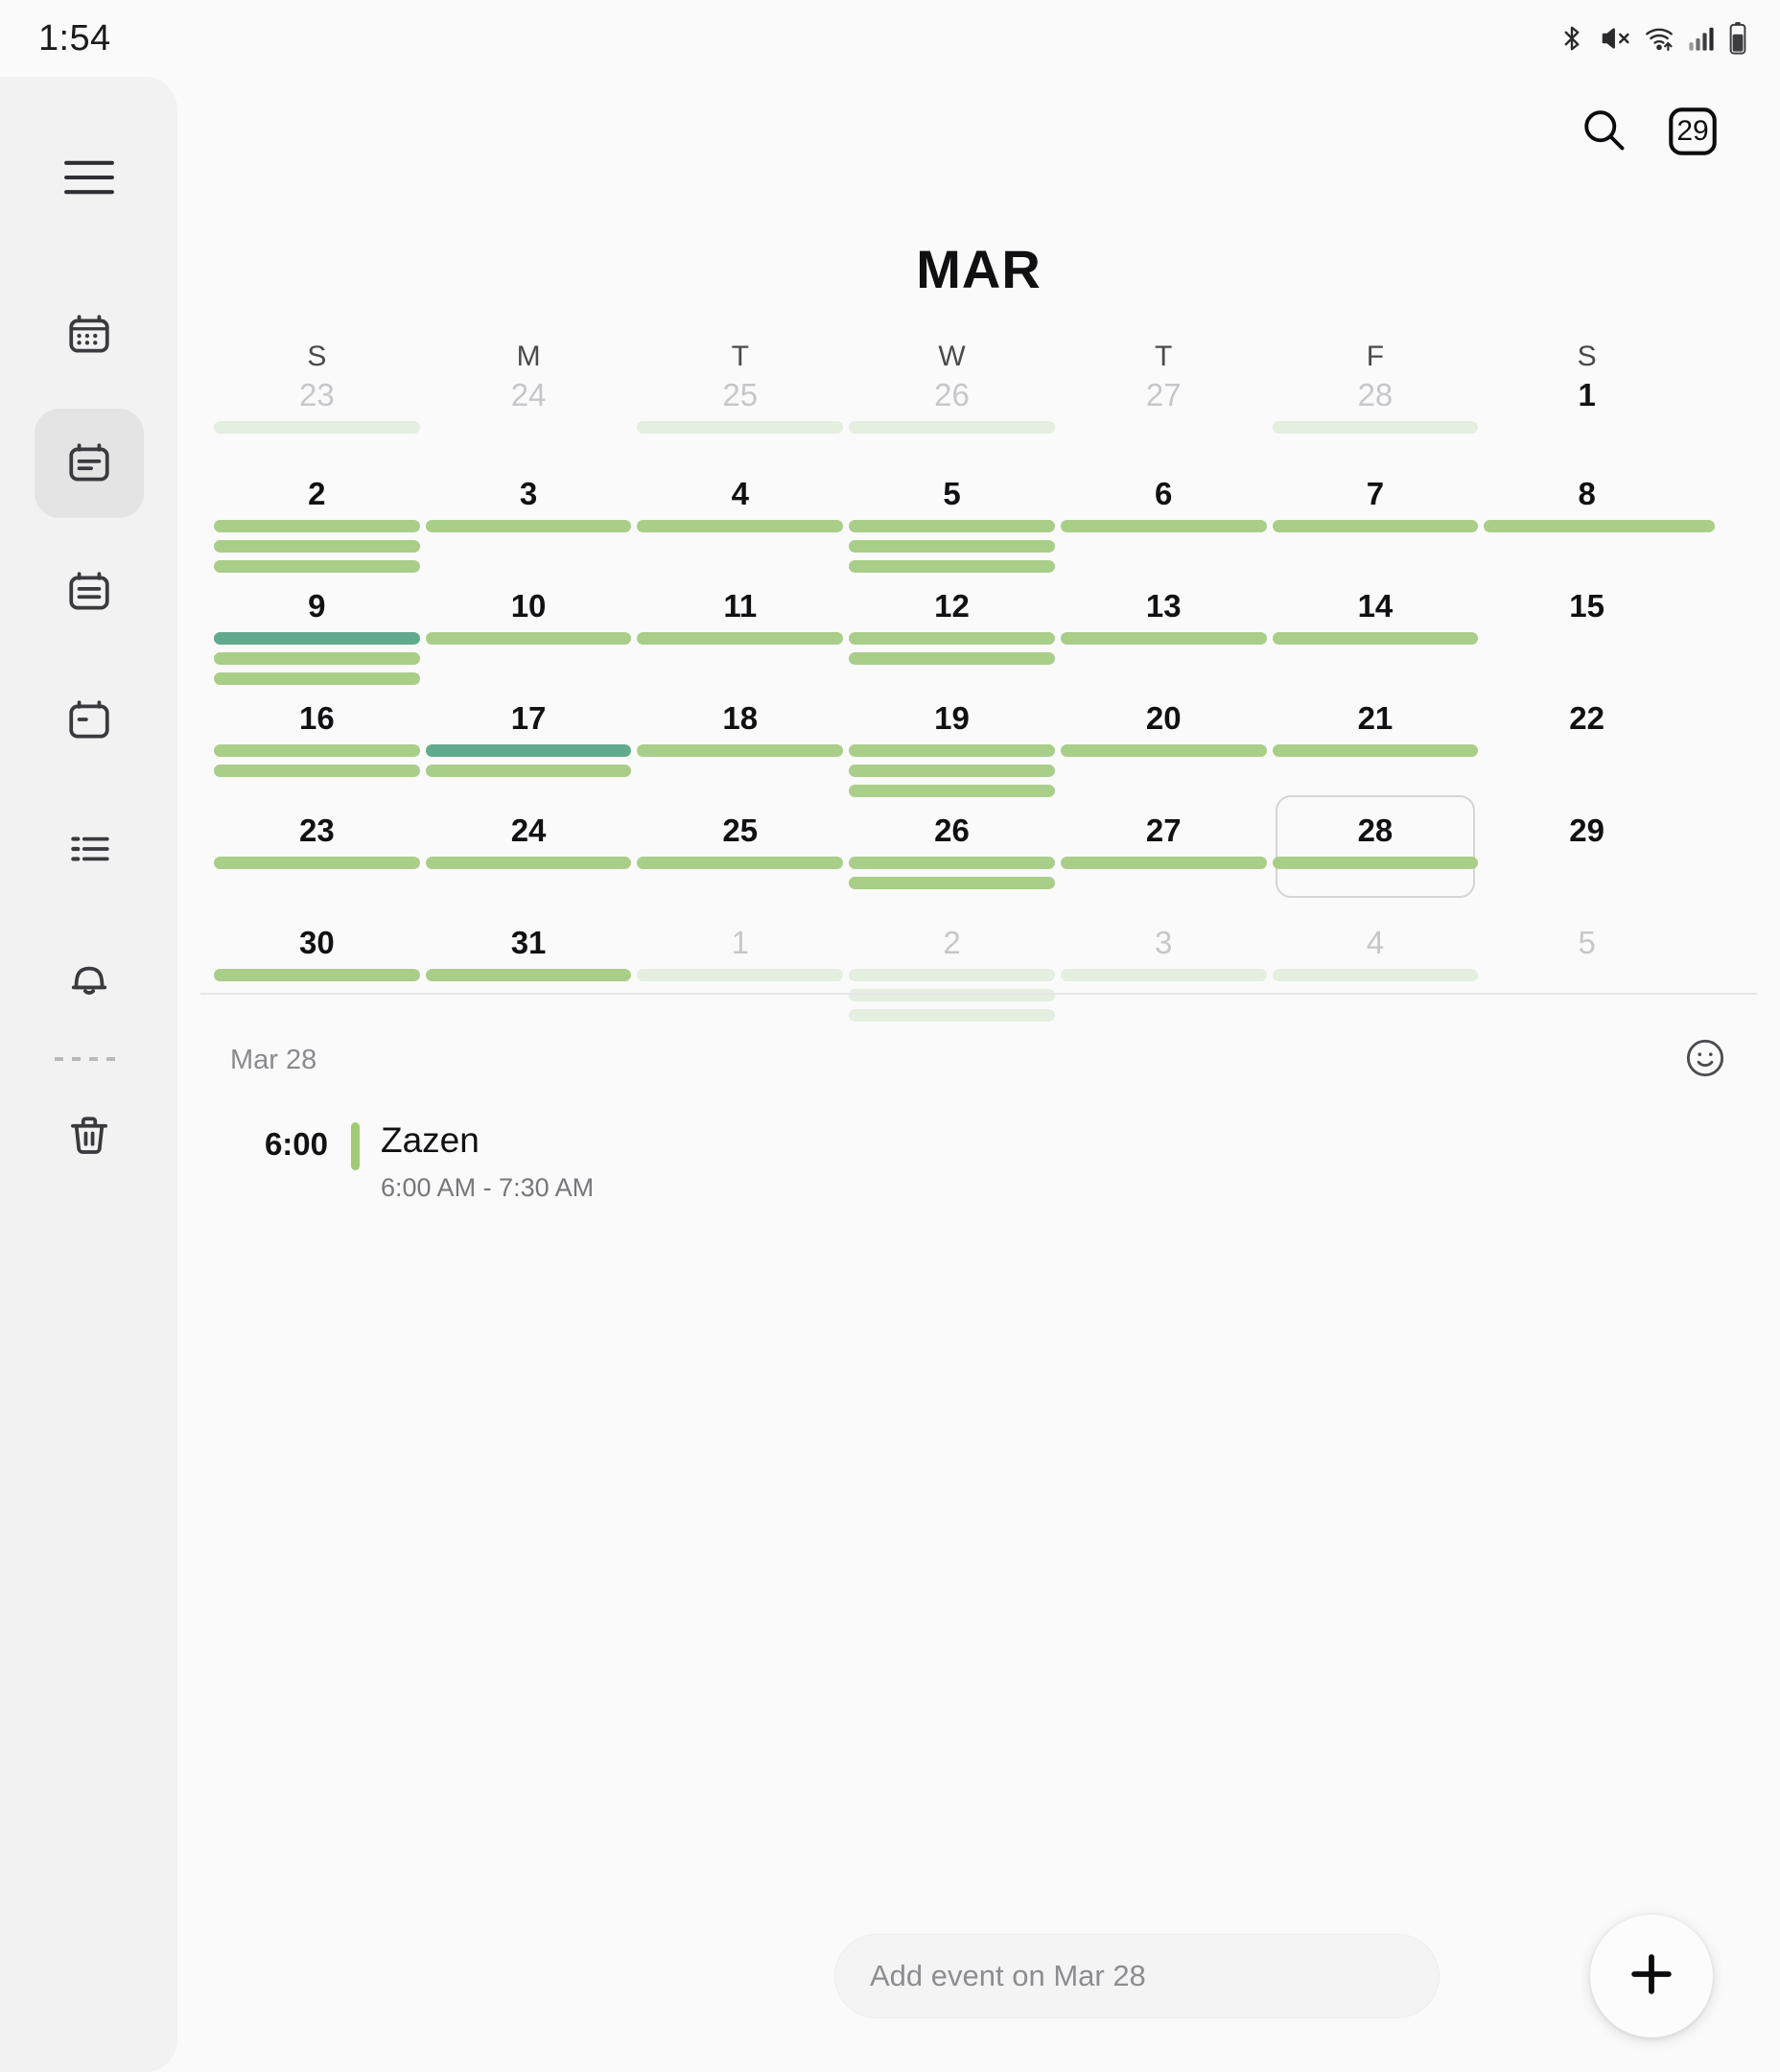 The width and height of the screenshot is (1780, 2072). I want to click on mood-button, so click(1705, 1060).